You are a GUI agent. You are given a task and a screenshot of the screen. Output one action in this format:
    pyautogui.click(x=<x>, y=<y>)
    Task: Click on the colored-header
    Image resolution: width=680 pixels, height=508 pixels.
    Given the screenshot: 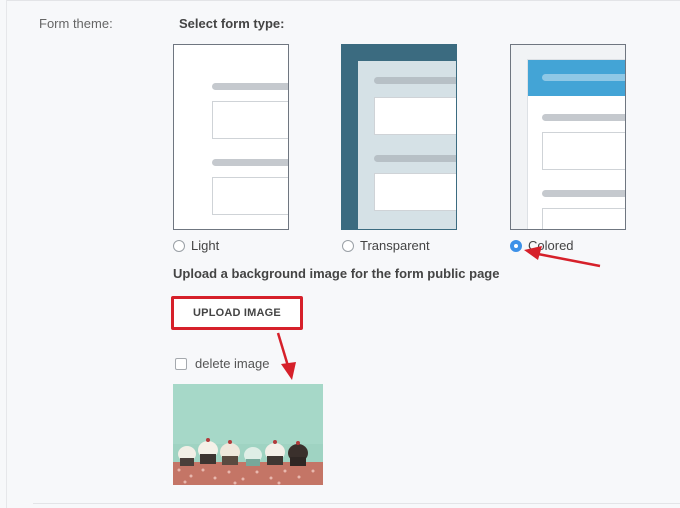 What is the action you would take?
    pyautogui.click(x=576, y=78)
    